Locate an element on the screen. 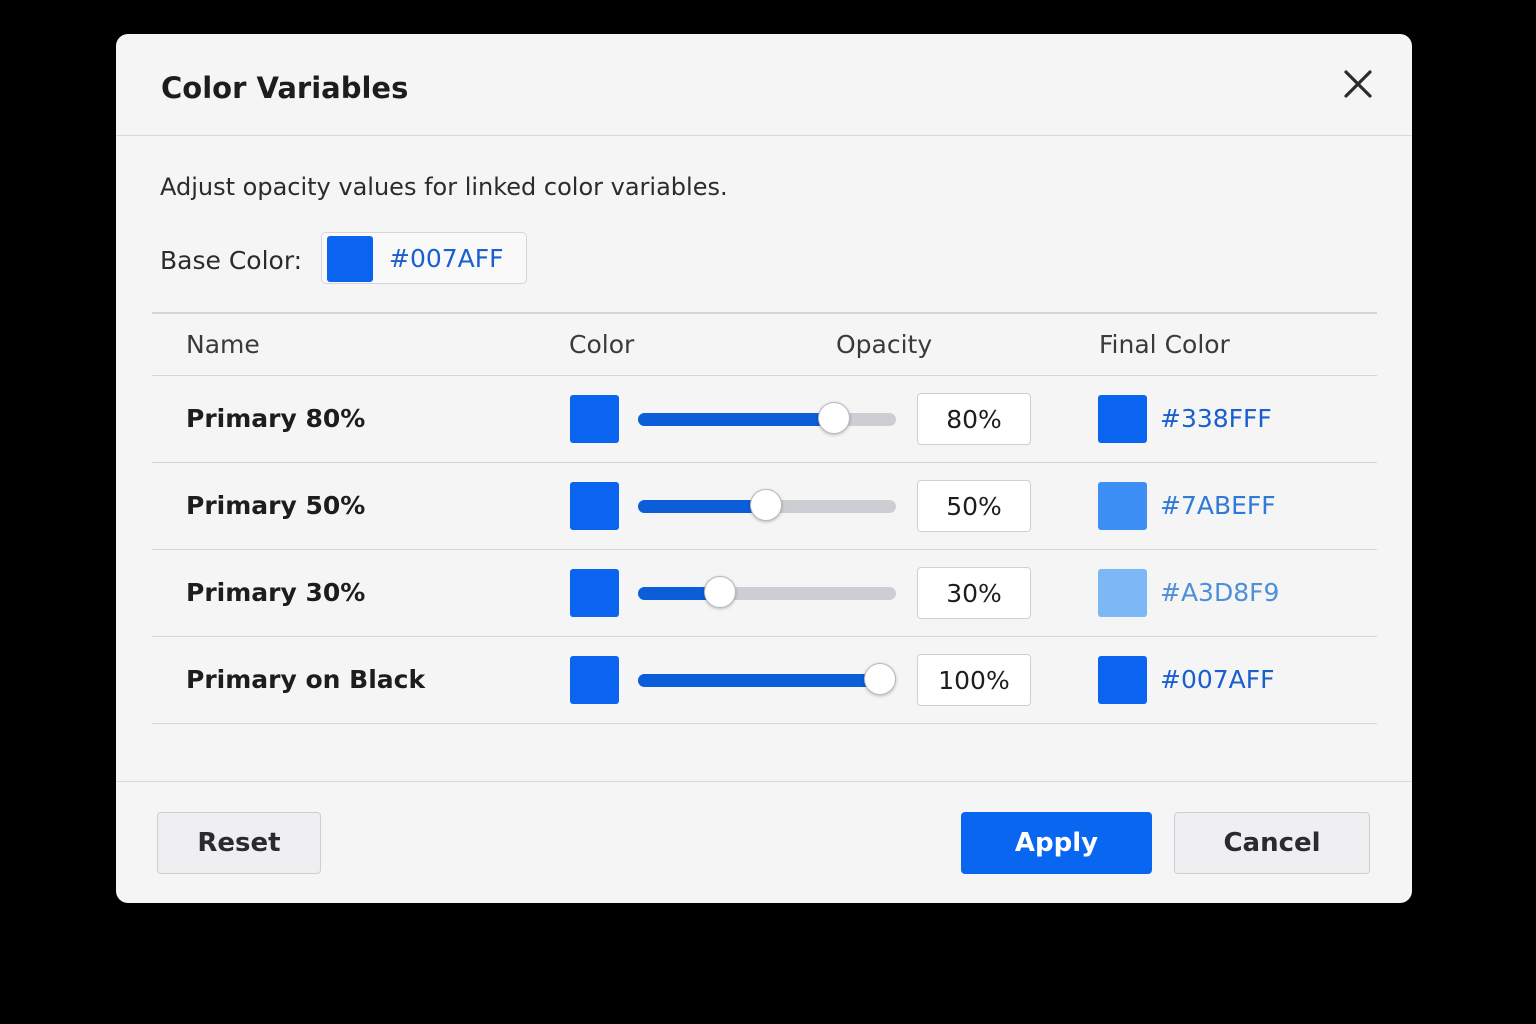 This screenshot has height=1024, width=1536. close-icon is located at coordinates (1358, 84).